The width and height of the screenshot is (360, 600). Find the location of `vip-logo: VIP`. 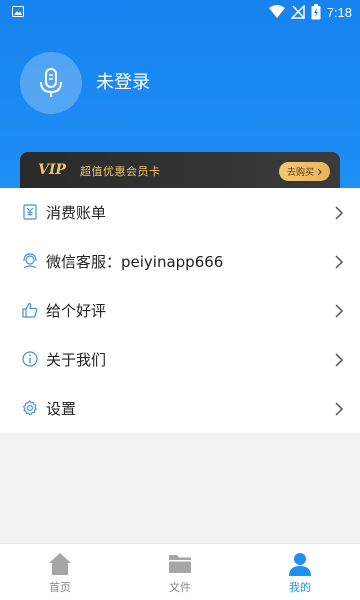

vip-logo: VIP is located at coordinates (52, 170).